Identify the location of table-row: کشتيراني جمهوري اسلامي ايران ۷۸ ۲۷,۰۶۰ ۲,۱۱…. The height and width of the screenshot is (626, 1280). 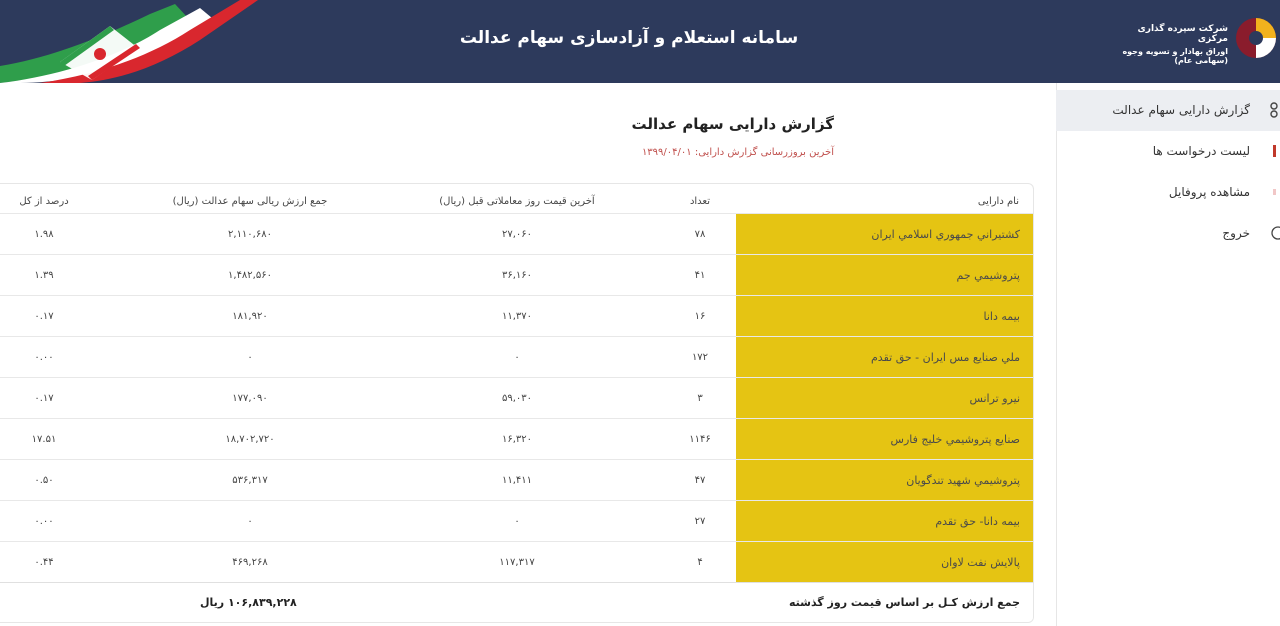
(516, 234).